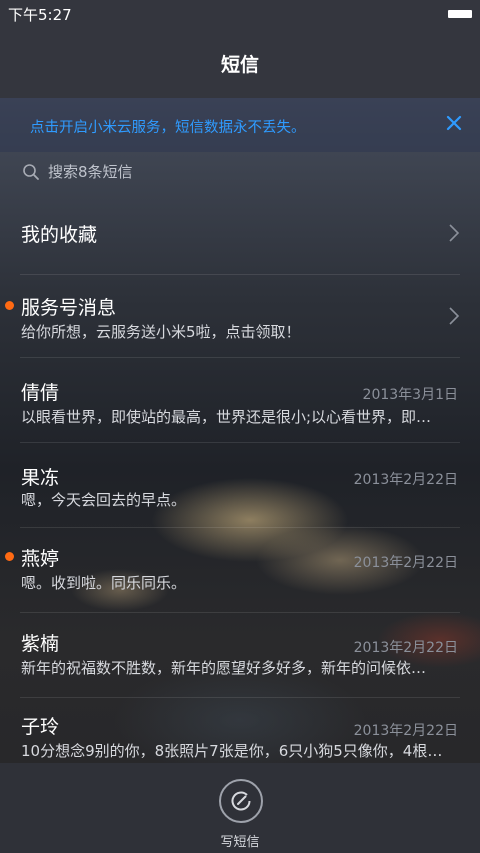  What do you see at coordinates (240, 570) in the screenshot?
I see `conversation-item: 燕婷 2013年2月22日 嗯。收到啦。同乐同乐。` at bounding box center [240, 570].